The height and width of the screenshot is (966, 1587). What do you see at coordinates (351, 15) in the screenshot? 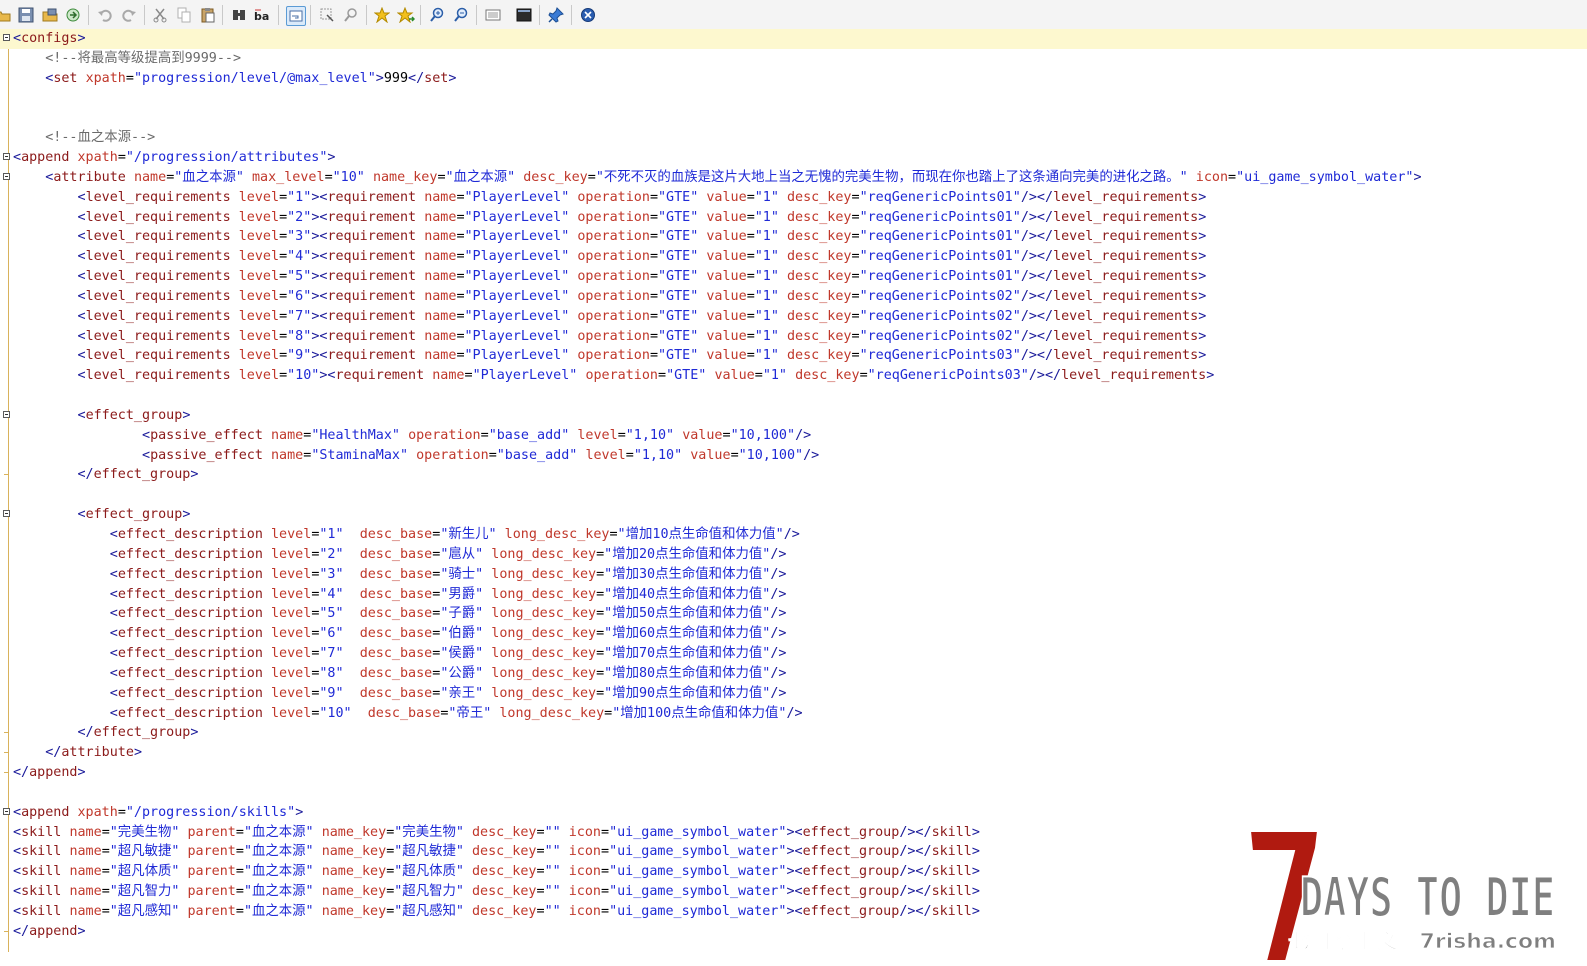
I see `zoom-find-icon` at bounding box center [351, 15].